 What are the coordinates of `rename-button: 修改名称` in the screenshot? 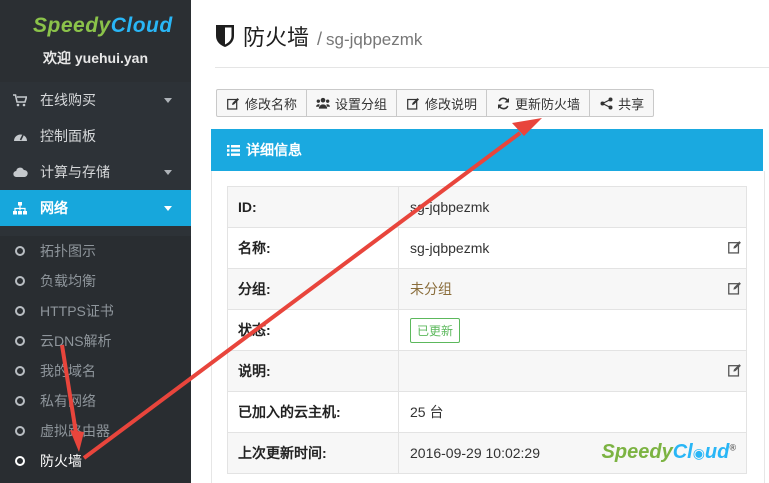 It's located at (262, 103).